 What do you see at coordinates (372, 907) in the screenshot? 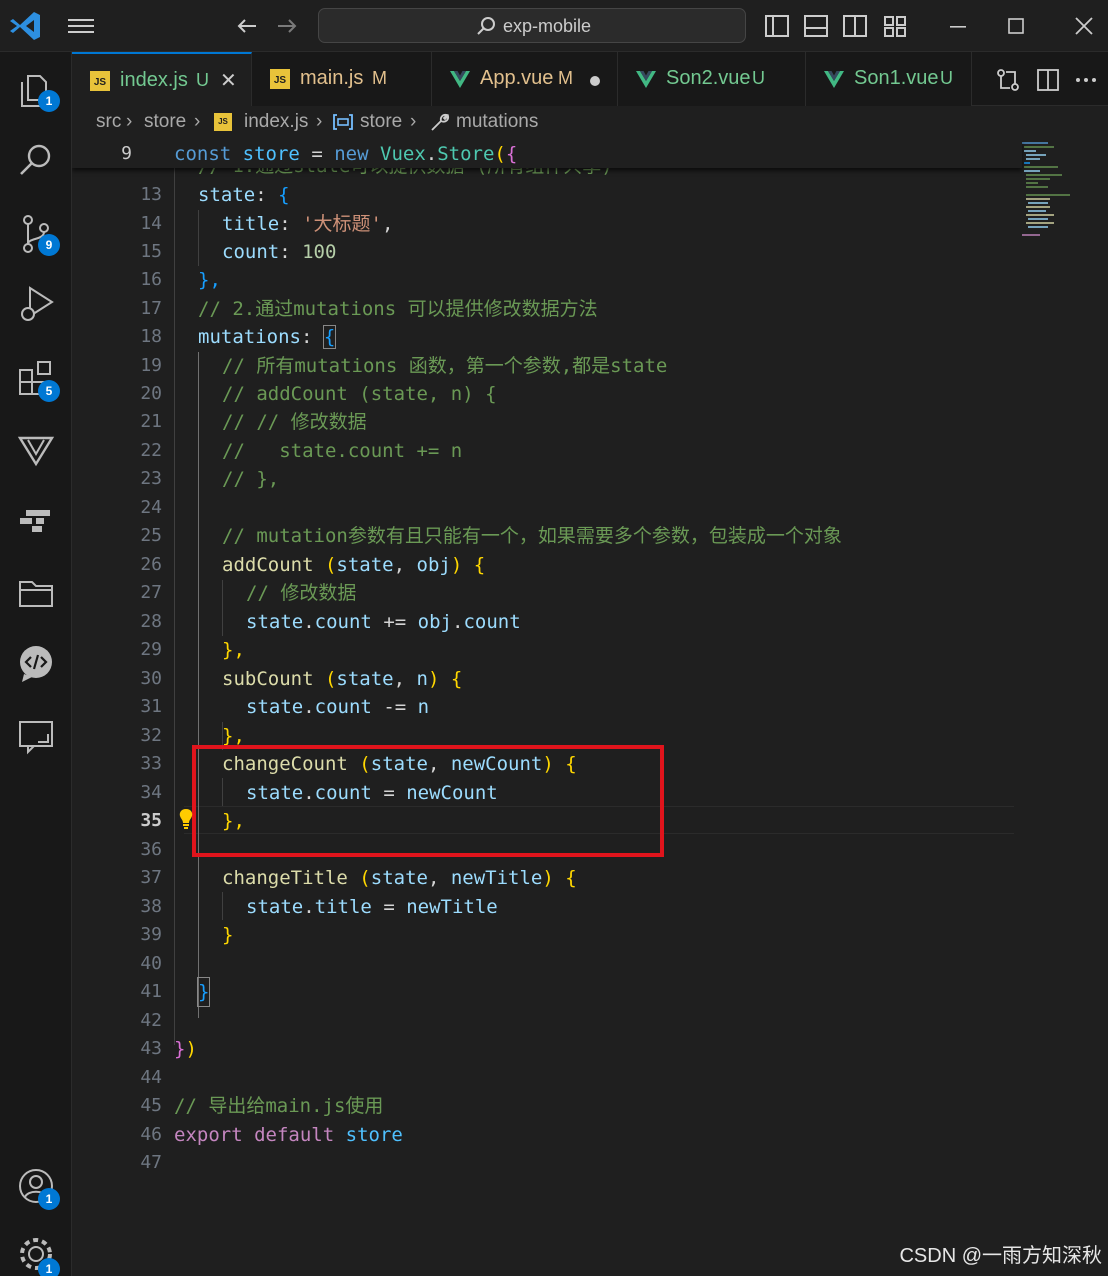
I see `code-line: state.title = newTitle` at bounding box center [372, 907].